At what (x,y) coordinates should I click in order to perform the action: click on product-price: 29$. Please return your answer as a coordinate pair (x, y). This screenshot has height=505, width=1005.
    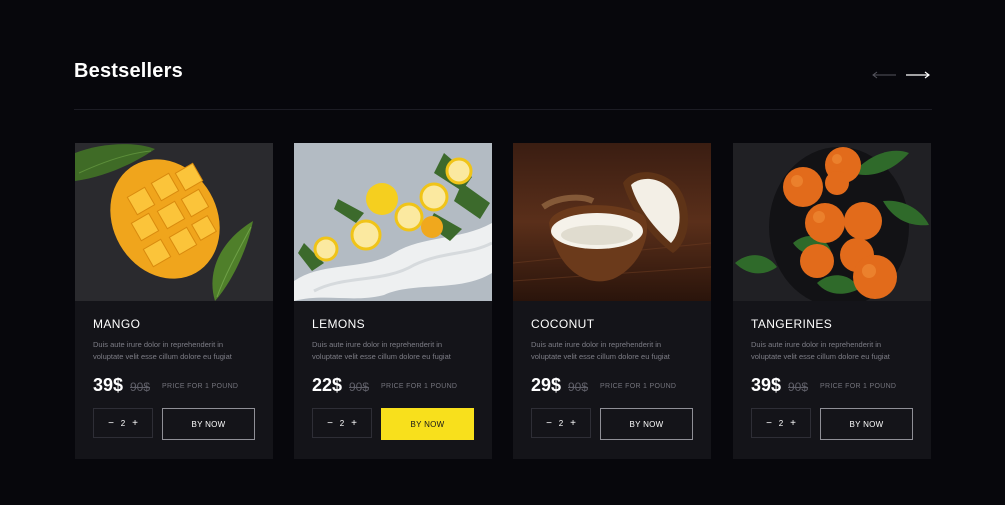
    Looking at the image, I should click on (546, 385).